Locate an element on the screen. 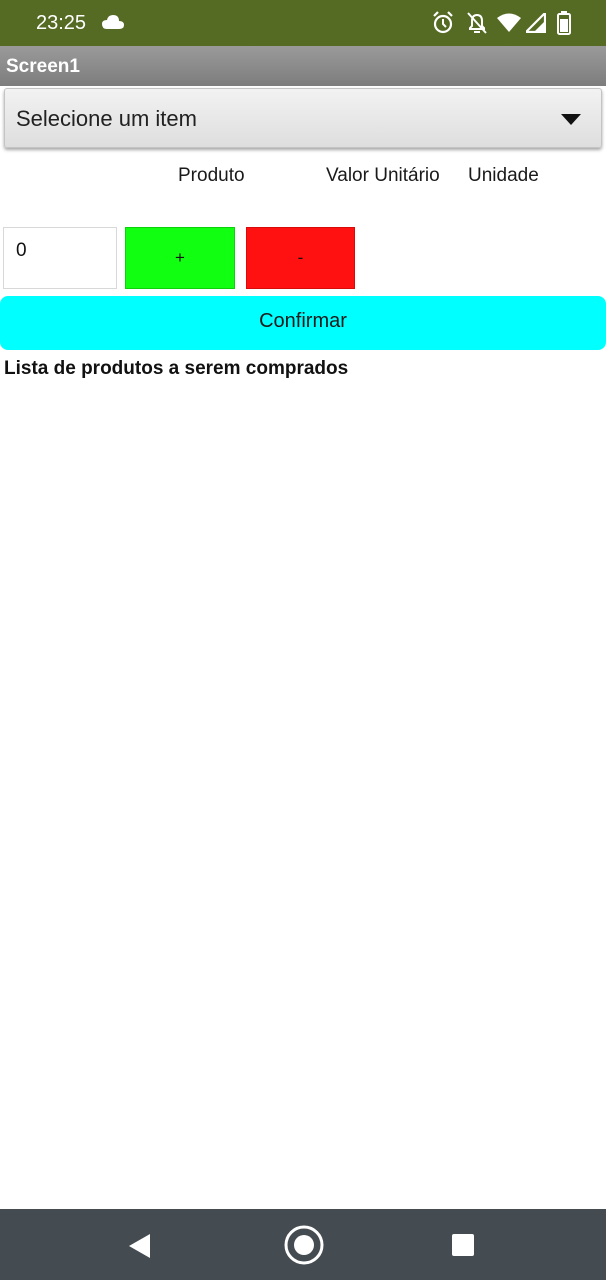 The width and height of the screenshot is (606, 1280). battery-icon is located at coordinates (564, 25).